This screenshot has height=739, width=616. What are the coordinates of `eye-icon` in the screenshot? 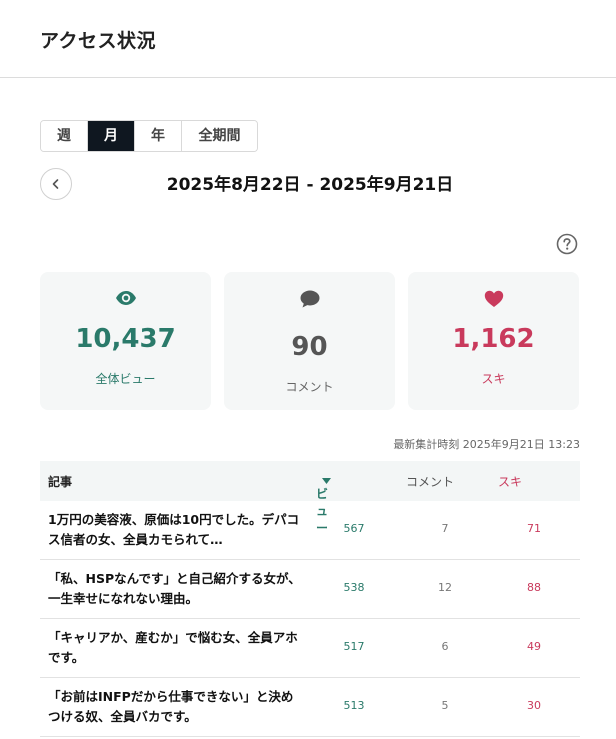 It's located at (125, 301).